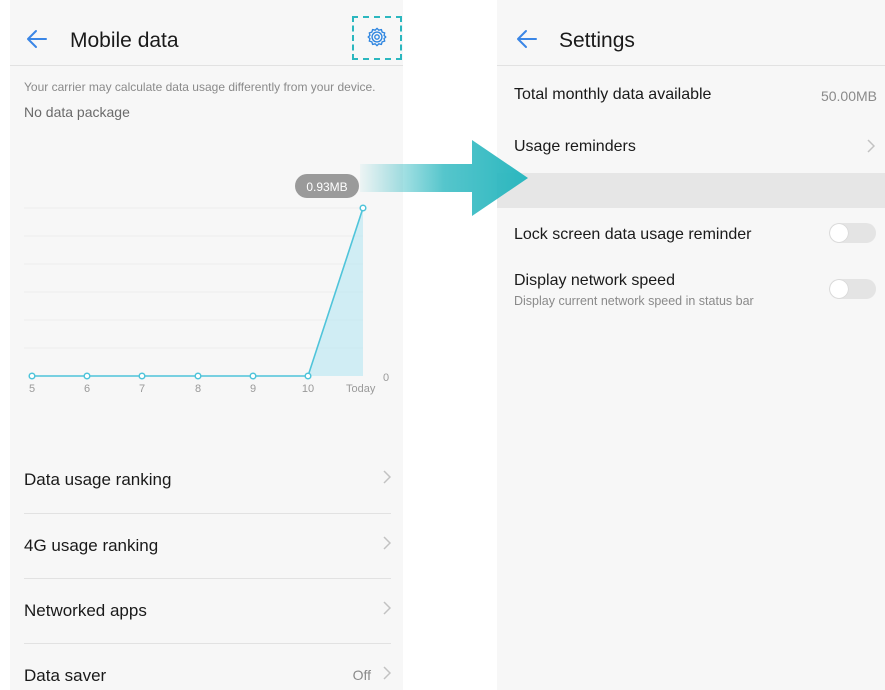 The width and height of the screenshot is (885, 690). What do you see at coordinates (386, 378) in the screenshot?
I see `y-axis-zero-label: 0` at bounding box center [386, 378].